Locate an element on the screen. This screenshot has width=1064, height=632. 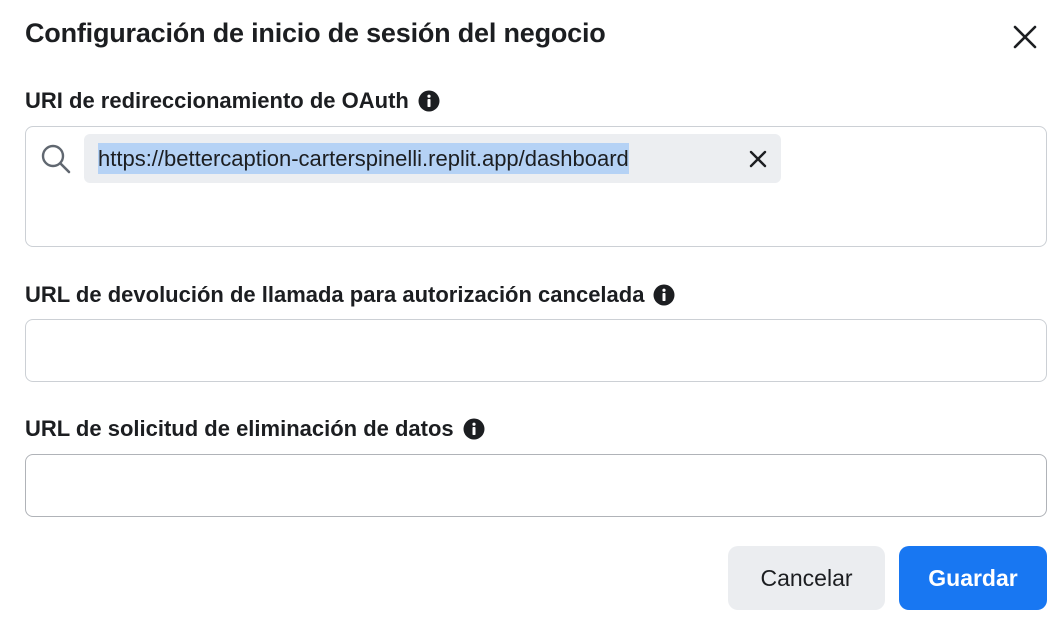
deauth-callback-input is located at coordinates (536, 350).